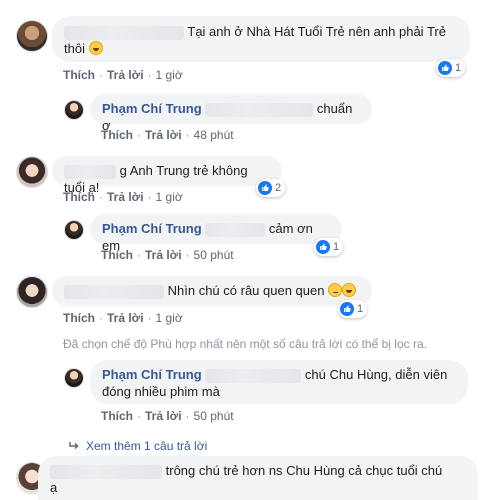 The width and height of the screenshot is (498, 500). Describe the element at coordinates (74, 48) in the screenshot. I see `comment-text-cont: thôi` at that location.